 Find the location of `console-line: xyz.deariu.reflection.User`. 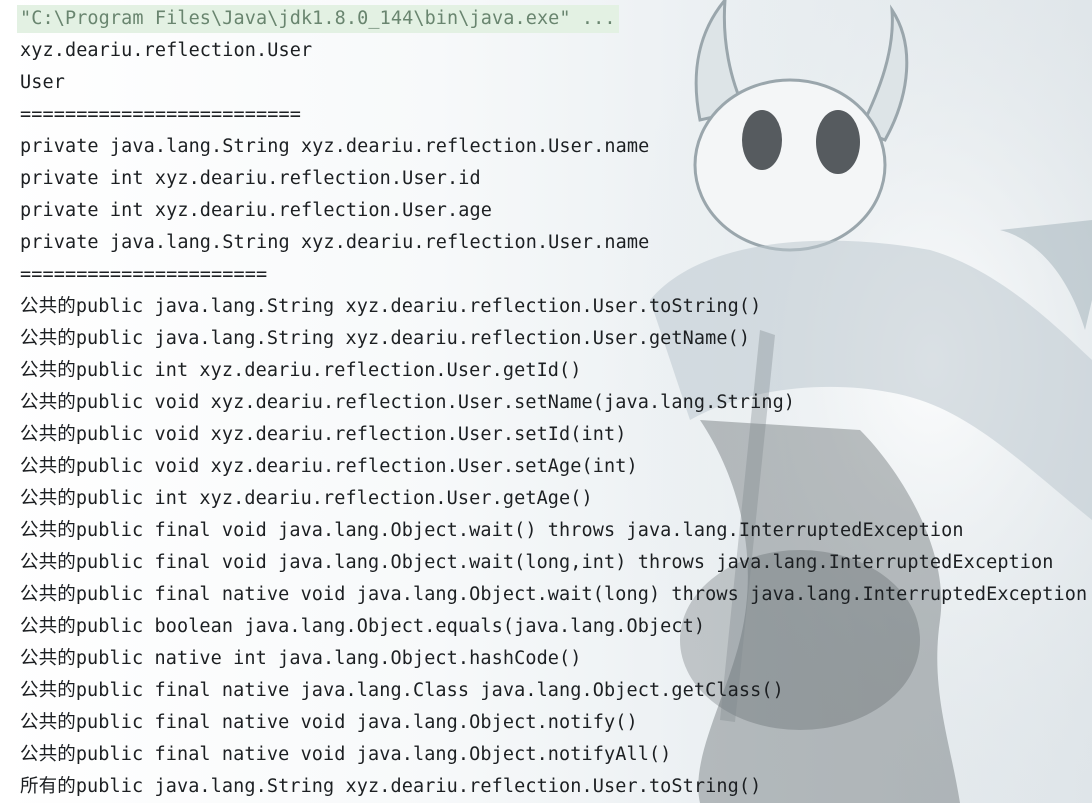

console-line: xyz.deariu.reflection.User is located at coordinates (166, 51).